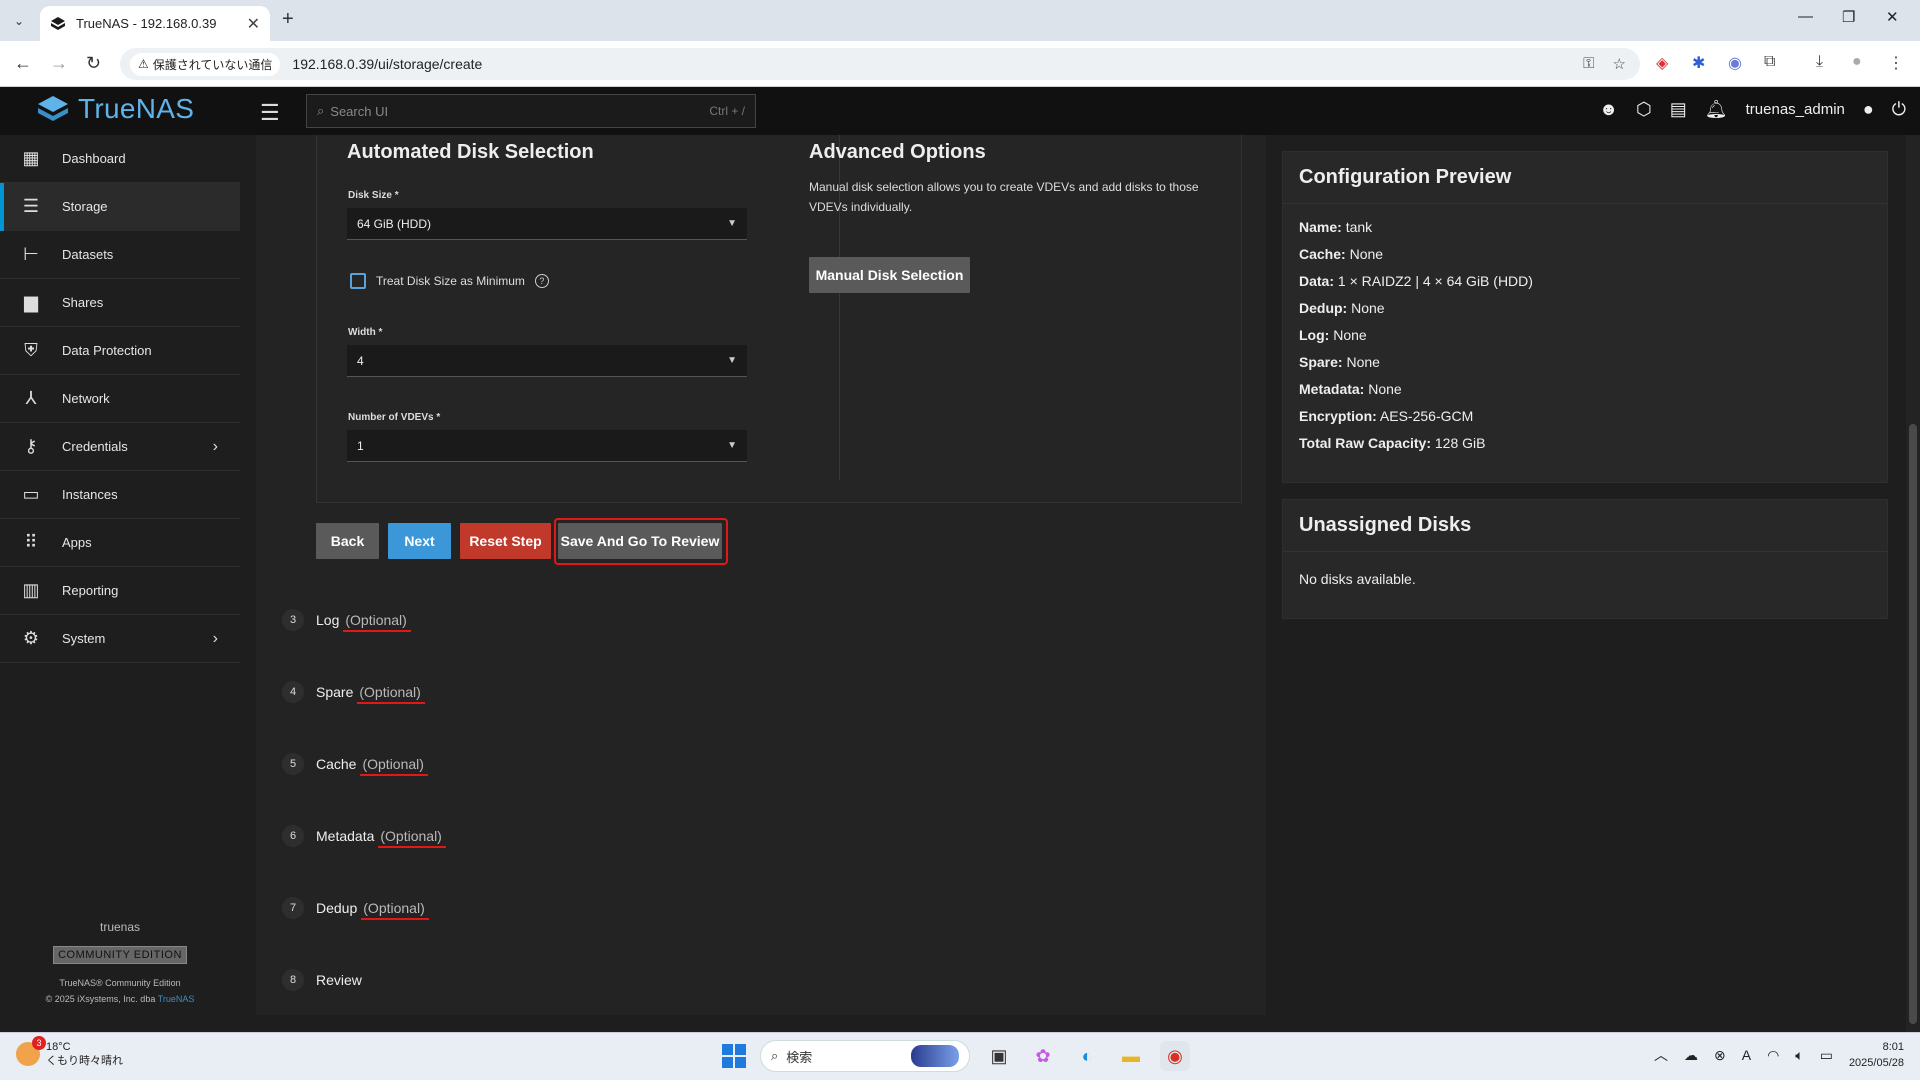 The height and width of the screenshot is (1080, 1920). What do you see at coordinates (1769, 62) in the screenshot?
I see `extensions-puzzle-icon: ⧉` at bounding box center [1769, 62].